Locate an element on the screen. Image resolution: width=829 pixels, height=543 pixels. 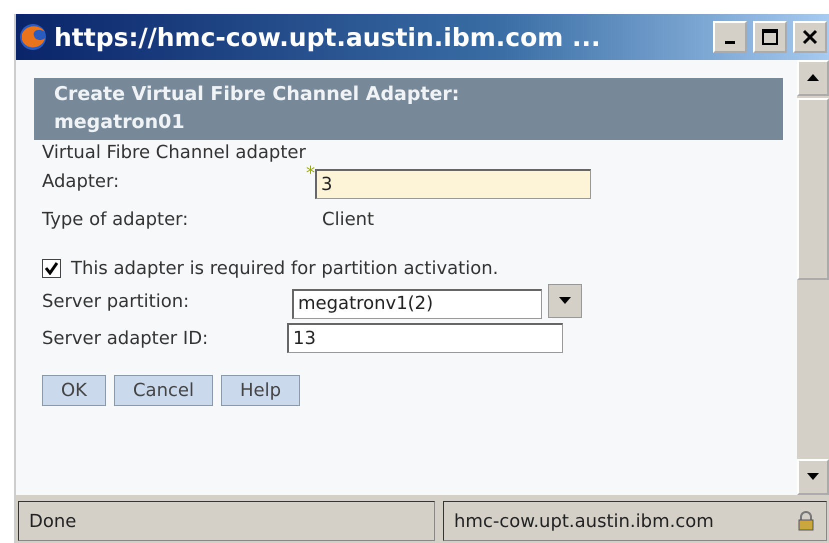
minimize-icon is located at coordinates (730, 42).